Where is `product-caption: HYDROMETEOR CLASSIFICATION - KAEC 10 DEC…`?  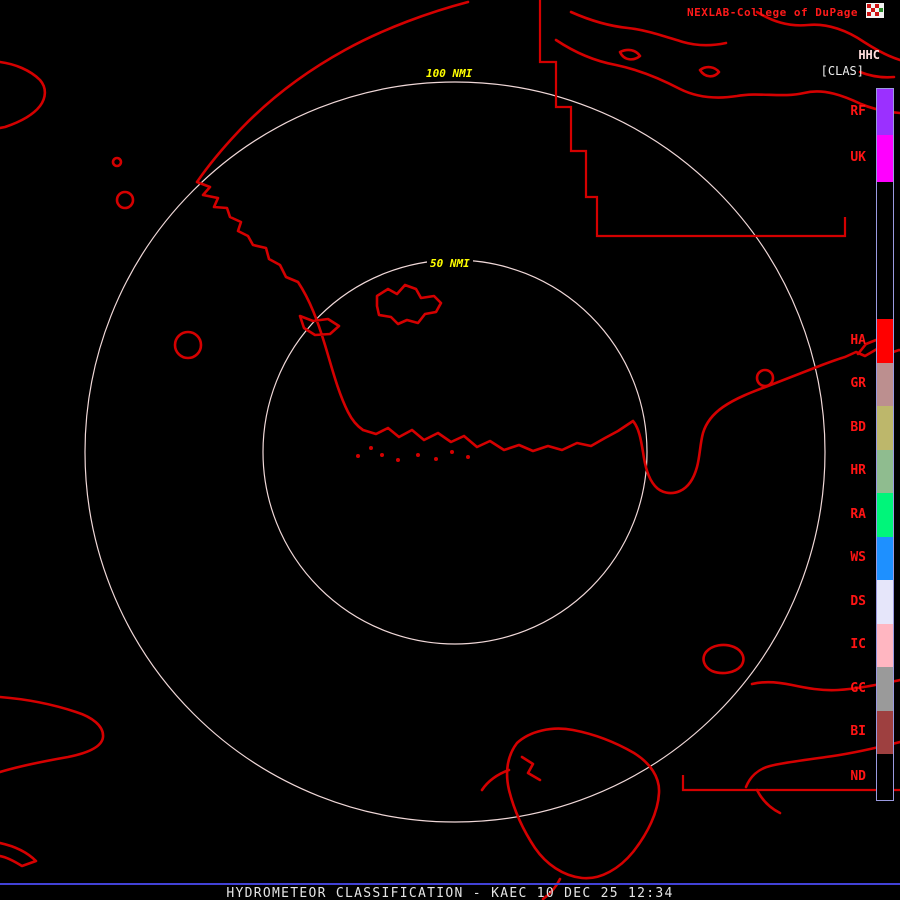 product-caption: HYDROMETEOR CLASSIFICATION - KAEC 10 DEC… is located at coordinates (450, 893).